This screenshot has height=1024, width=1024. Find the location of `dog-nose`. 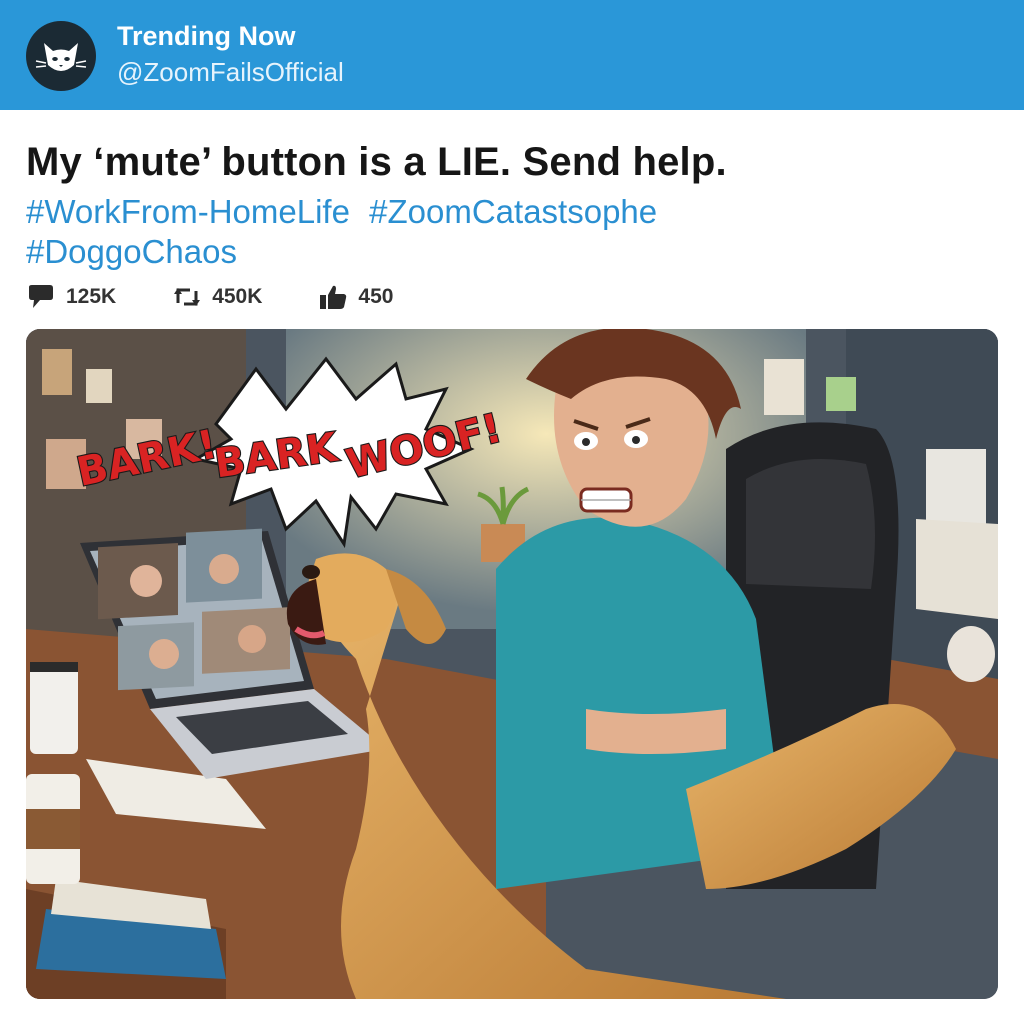

dog-nose is located at coordinates (311, 572).